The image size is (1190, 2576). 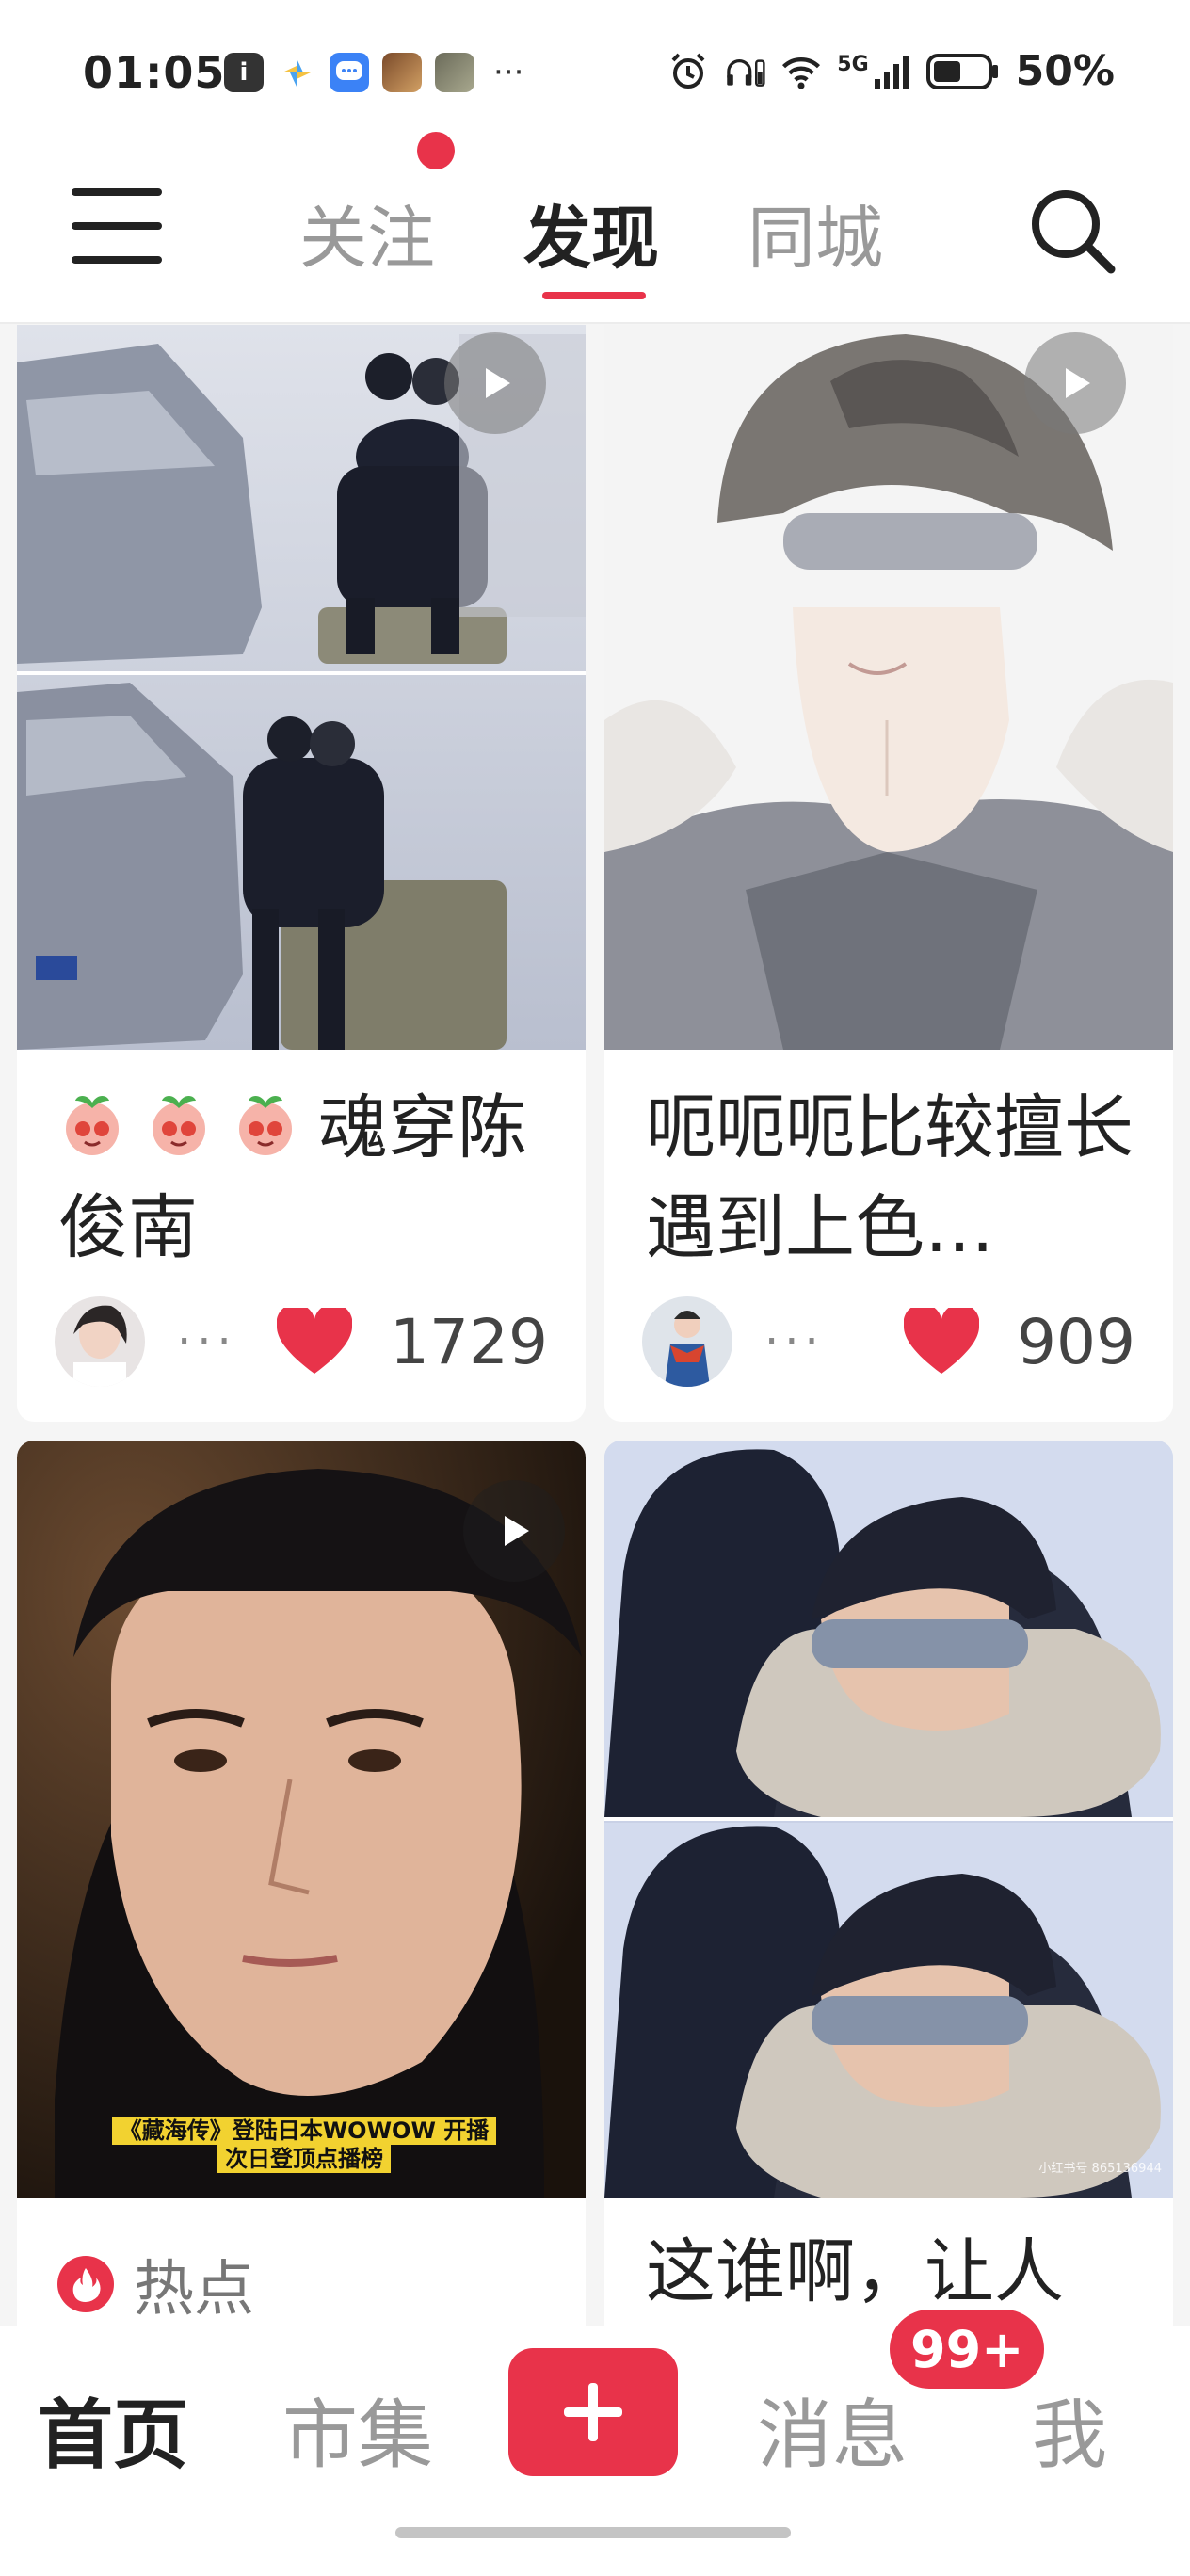 What do you see at coordinates (873, 71) in the screenshot?
I see `cellular-signal-icon: 5G` at bounding box center [873, 71].